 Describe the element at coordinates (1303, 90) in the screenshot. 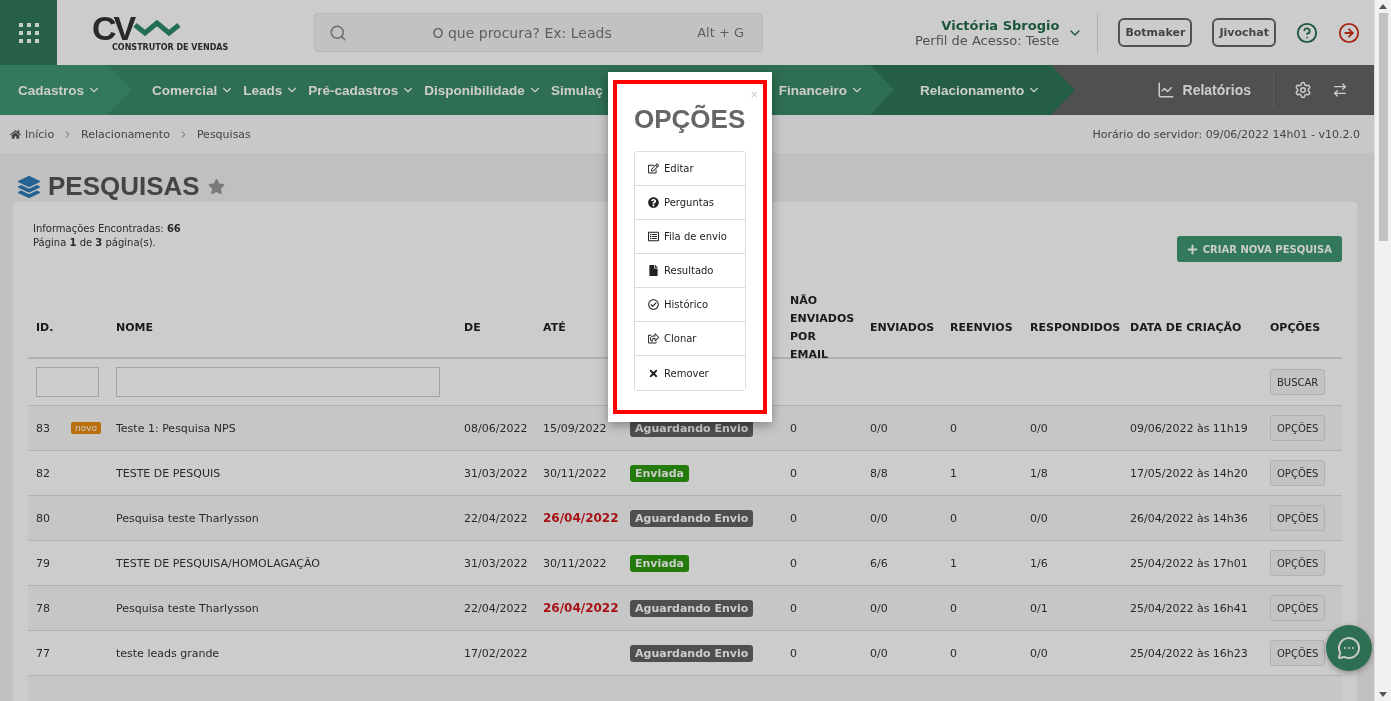

I see `settings-icon` at that location.